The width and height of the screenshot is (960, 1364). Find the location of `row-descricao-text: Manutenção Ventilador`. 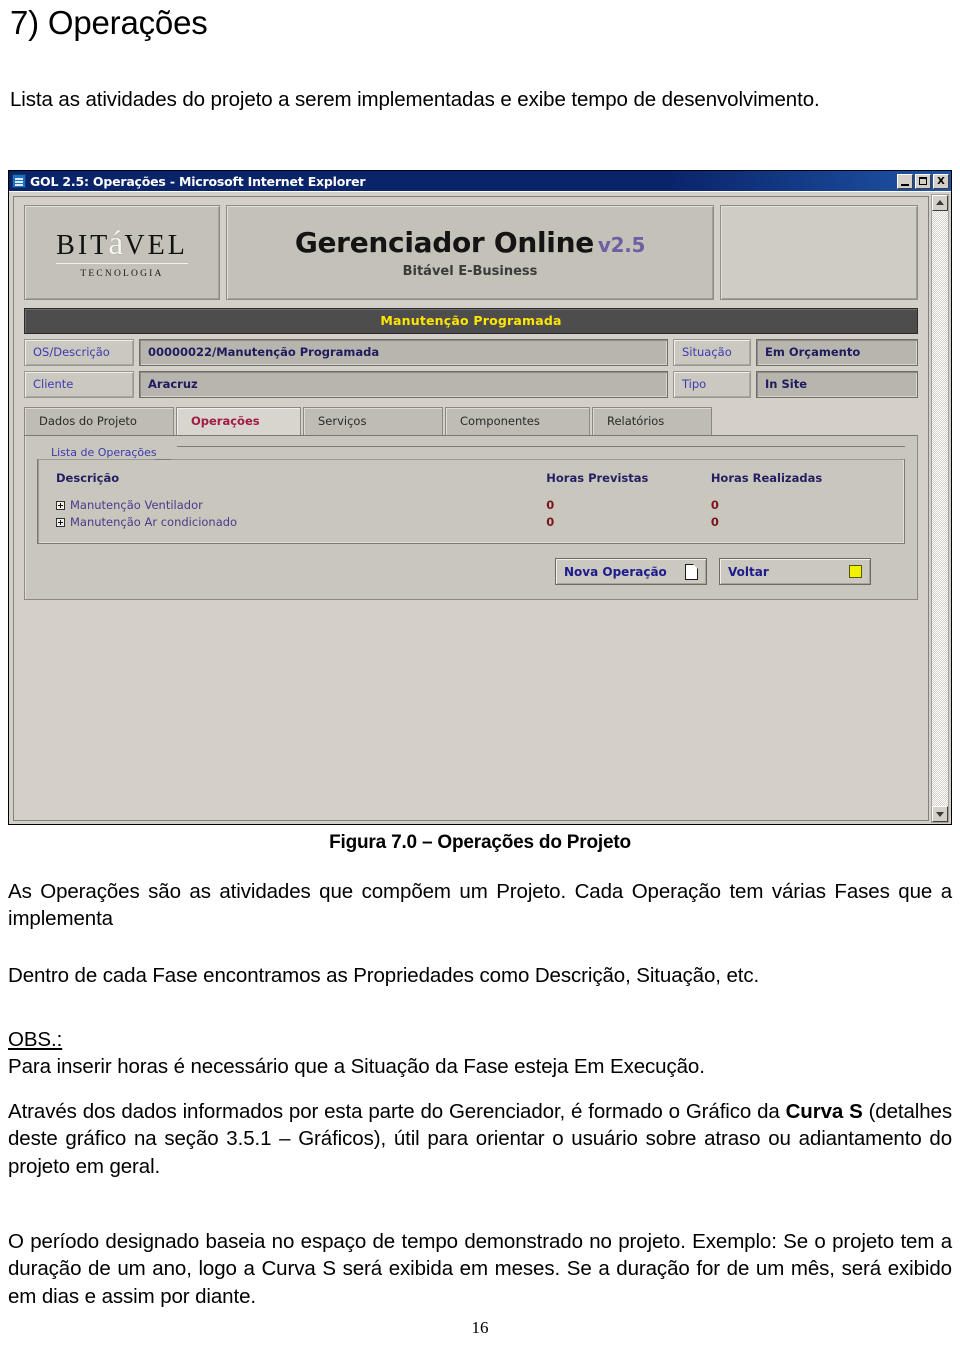

row-descricao-text: Manutenção Ventilador is located at coordinates (136, 505).